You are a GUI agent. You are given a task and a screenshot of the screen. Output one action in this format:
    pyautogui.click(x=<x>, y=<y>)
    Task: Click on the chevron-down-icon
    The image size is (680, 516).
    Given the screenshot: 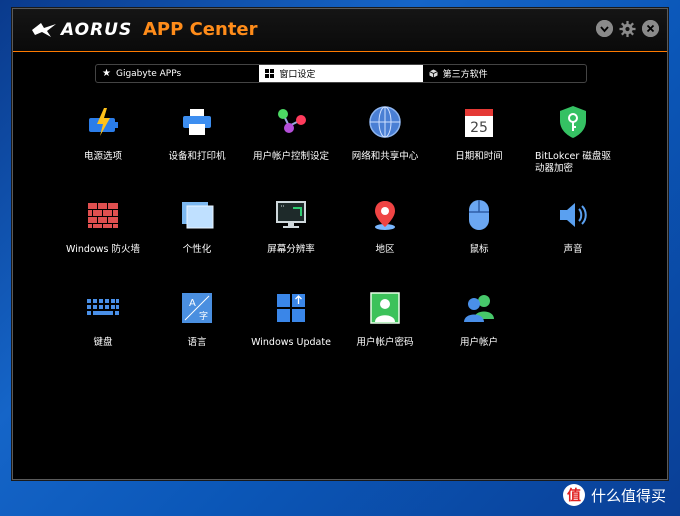 What is the action you would take?
    pyautogui.click(x=604, y=28)
    